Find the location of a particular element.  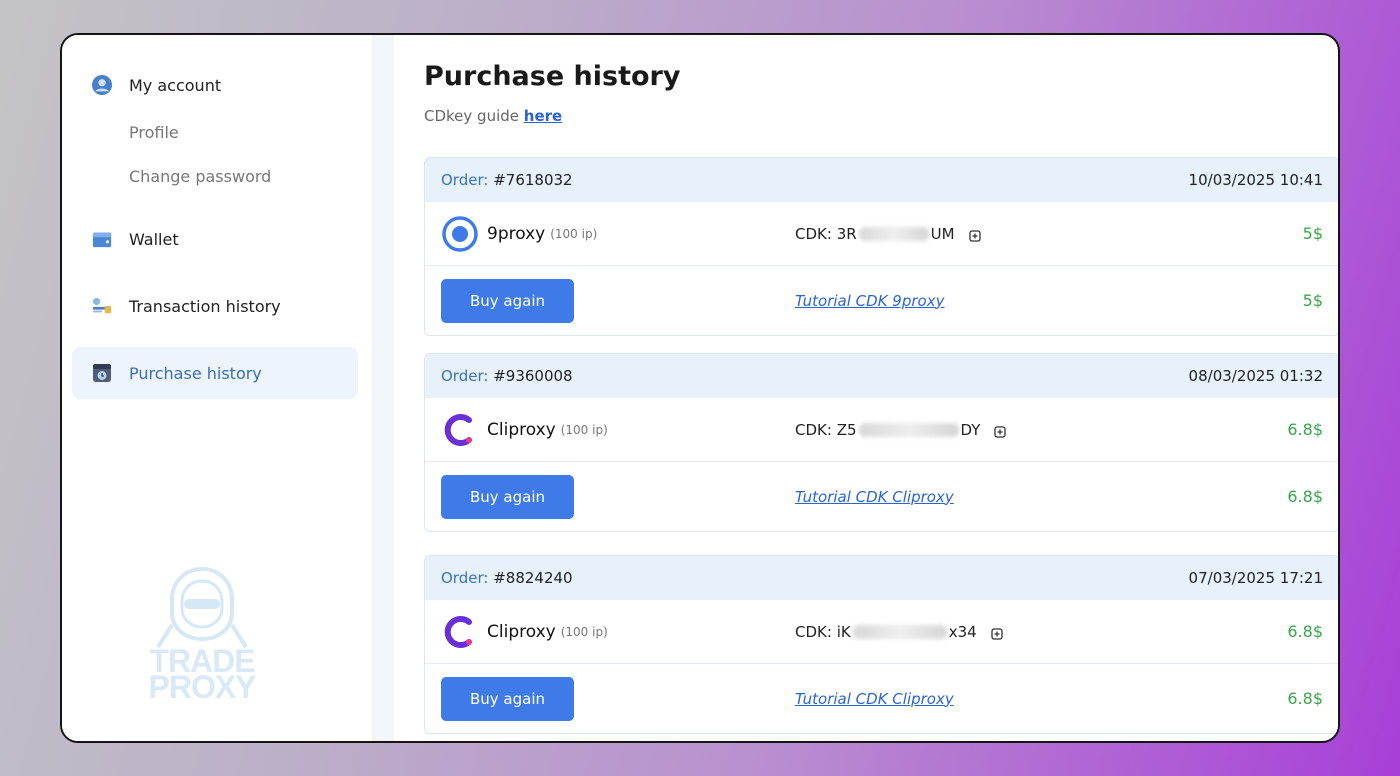

product-info: 9proxy (100 ip) is located at coordinates (519, 234).